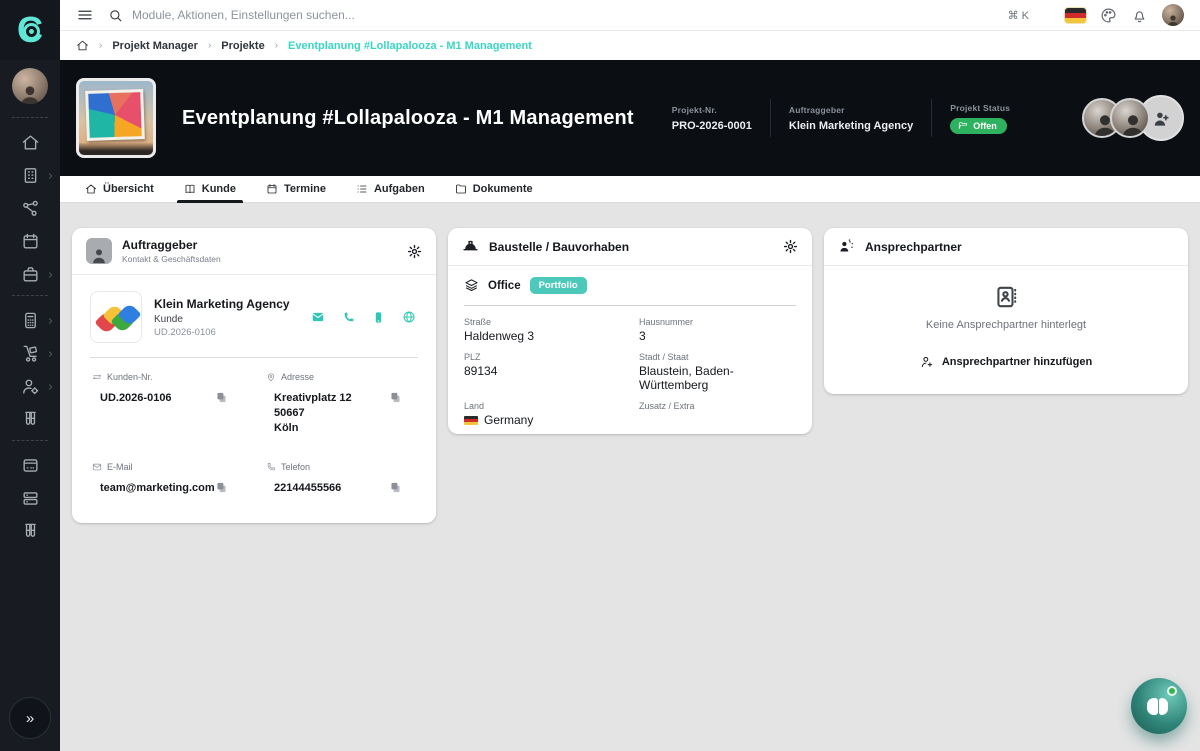 The width and height of the screenshot is (1200, 751). I want to click on gear-icon, so click(414, 251).